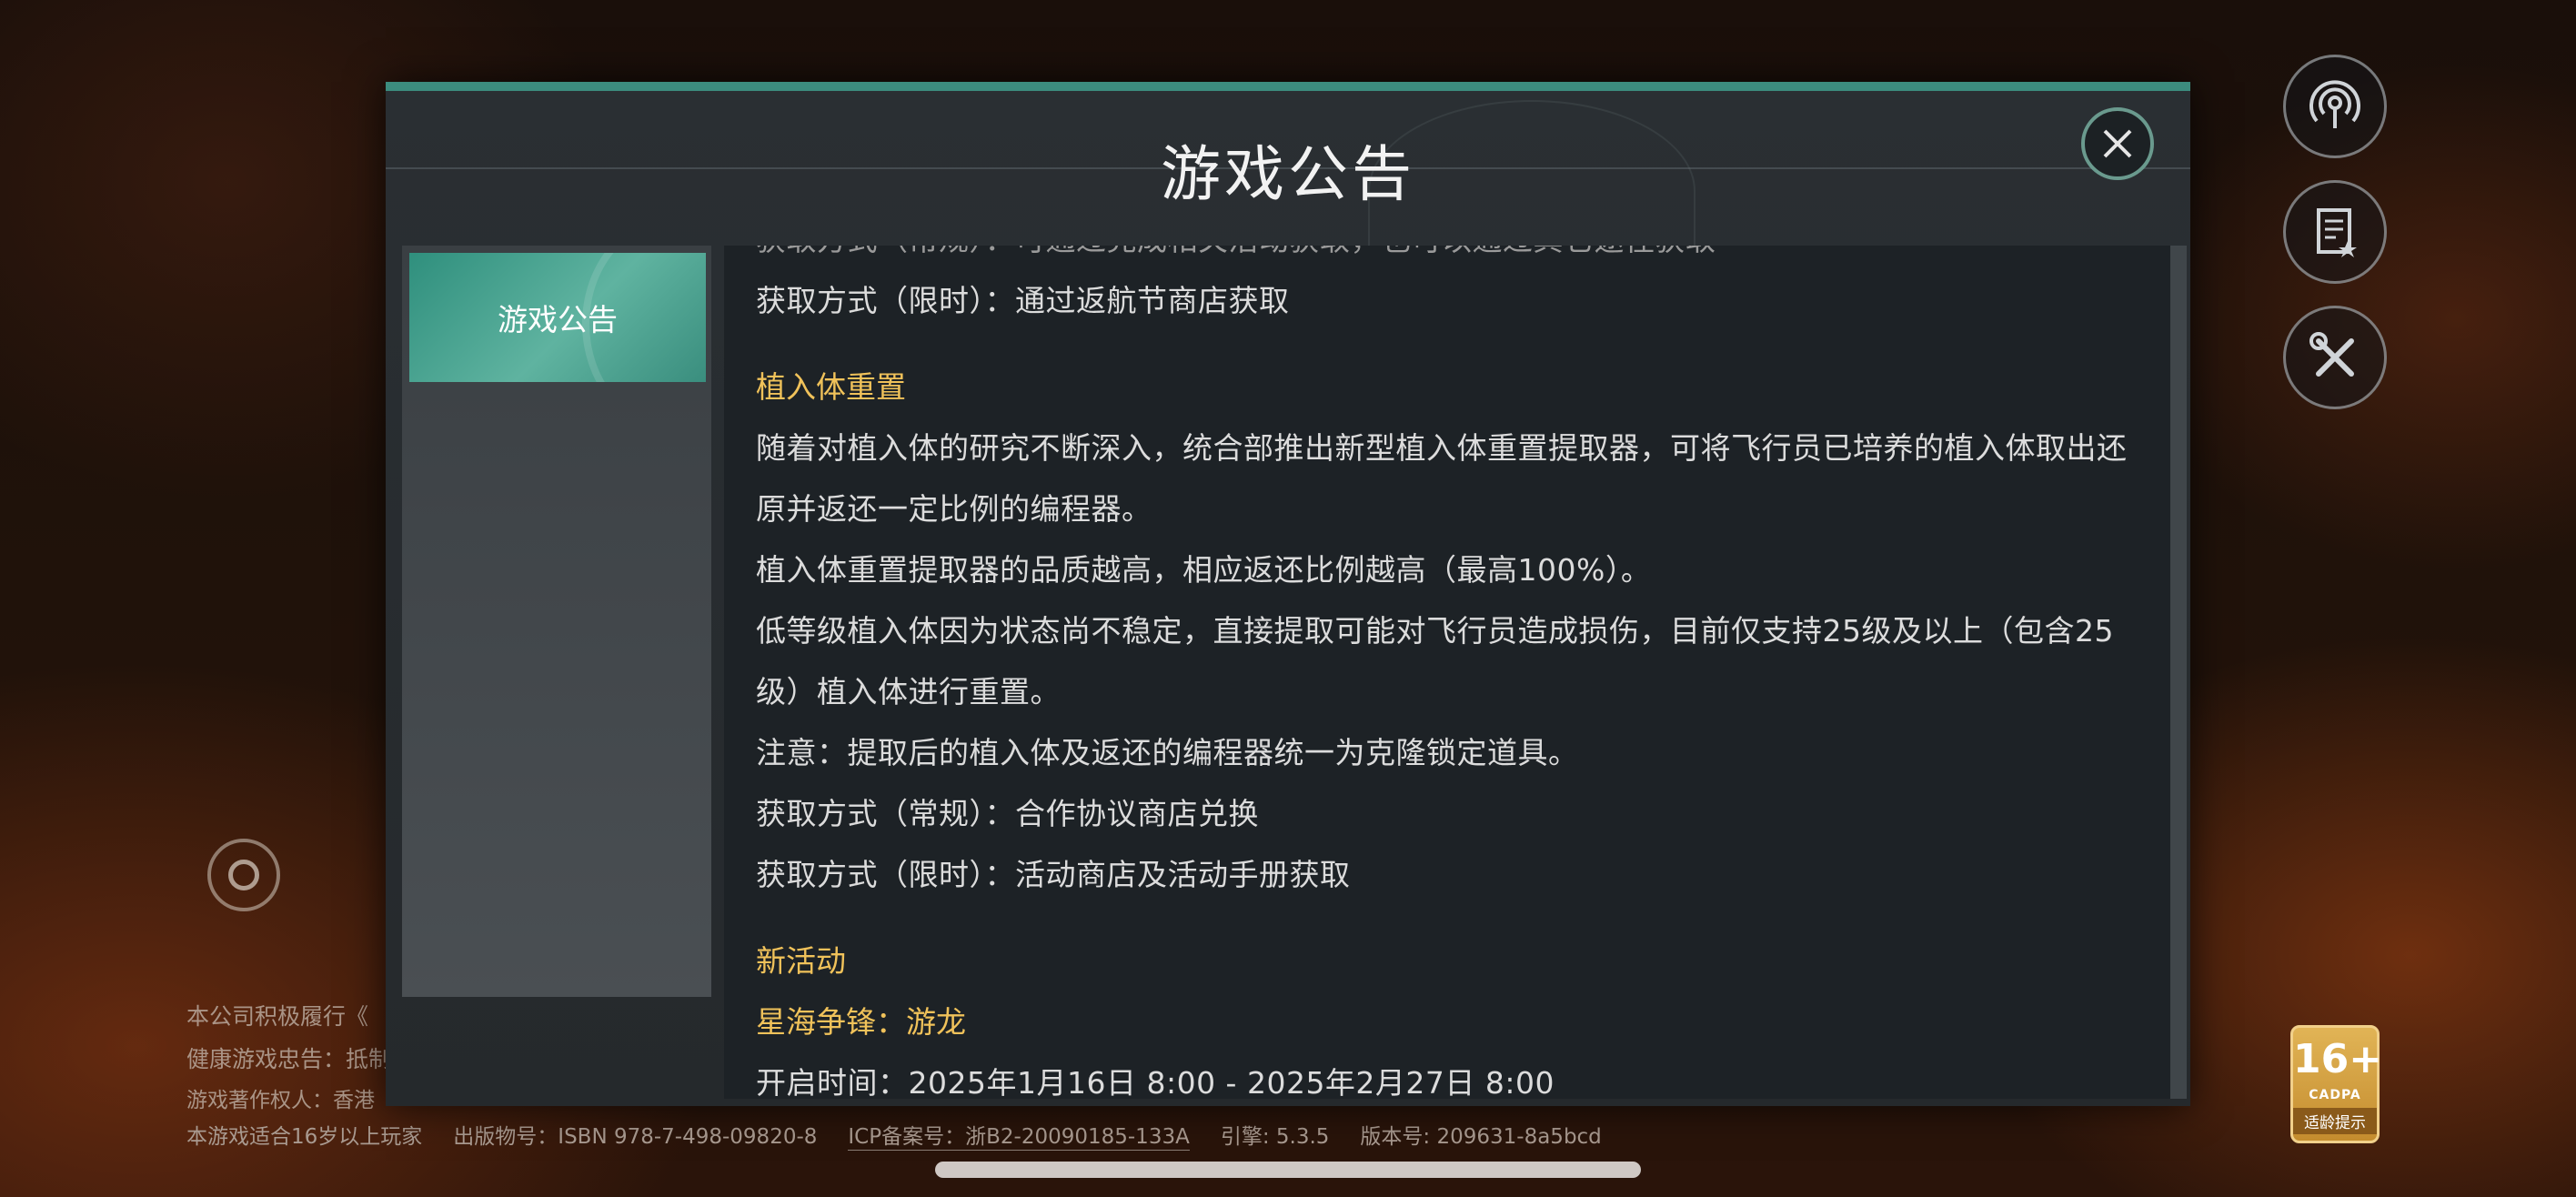  I want to click on age-rating-badge: 16+ CADPA 适龄提示, so click(2336, 1084).